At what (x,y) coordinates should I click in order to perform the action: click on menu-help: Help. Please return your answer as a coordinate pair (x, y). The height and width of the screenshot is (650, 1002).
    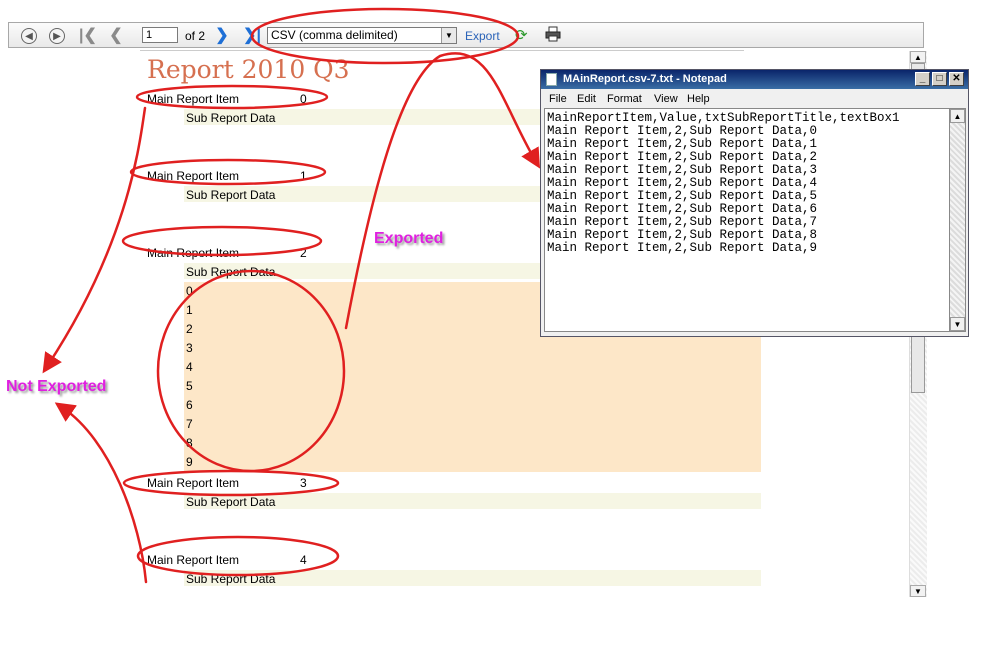
    Looking at the image, I should click on (698, 99).